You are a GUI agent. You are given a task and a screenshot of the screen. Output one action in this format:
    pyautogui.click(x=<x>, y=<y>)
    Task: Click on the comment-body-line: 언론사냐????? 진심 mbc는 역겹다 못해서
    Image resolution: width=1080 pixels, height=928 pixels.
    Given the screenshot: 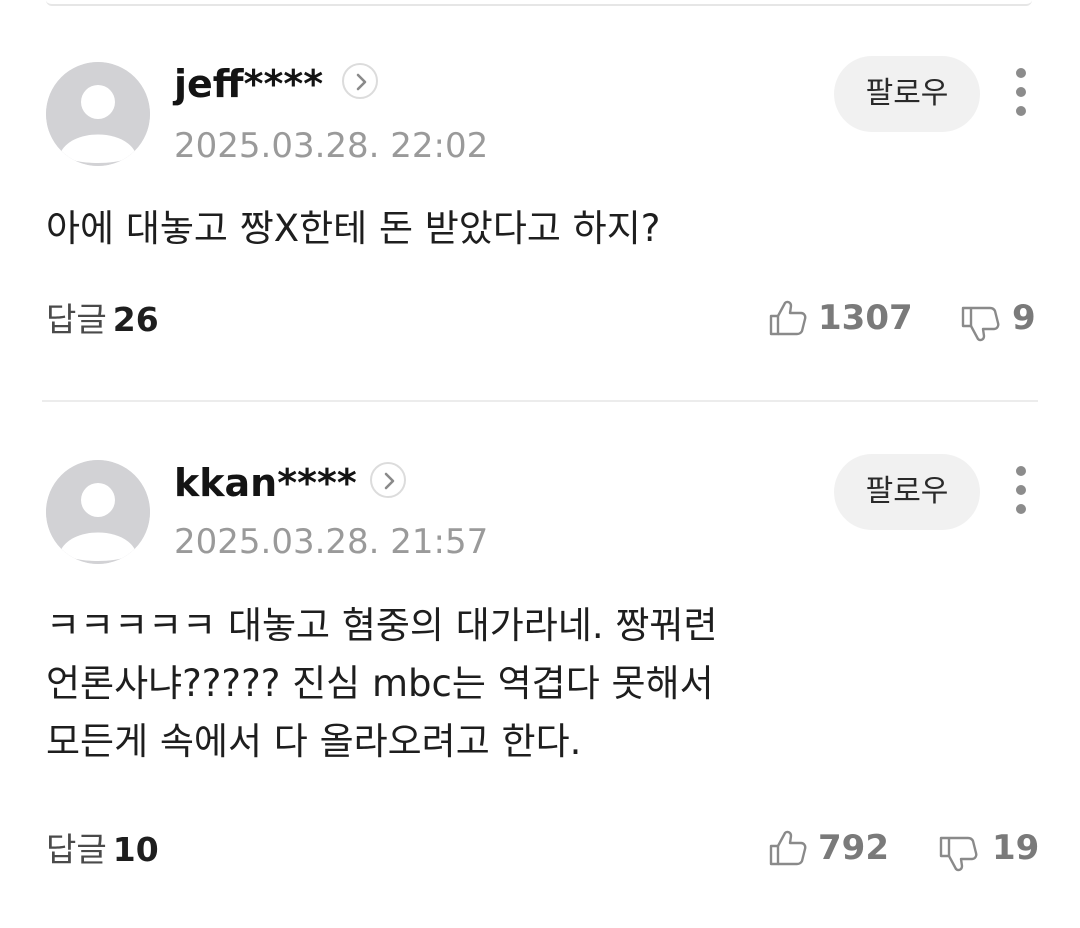 What is the action you would take?
    pyautogui.click(x=380, y=683)
    